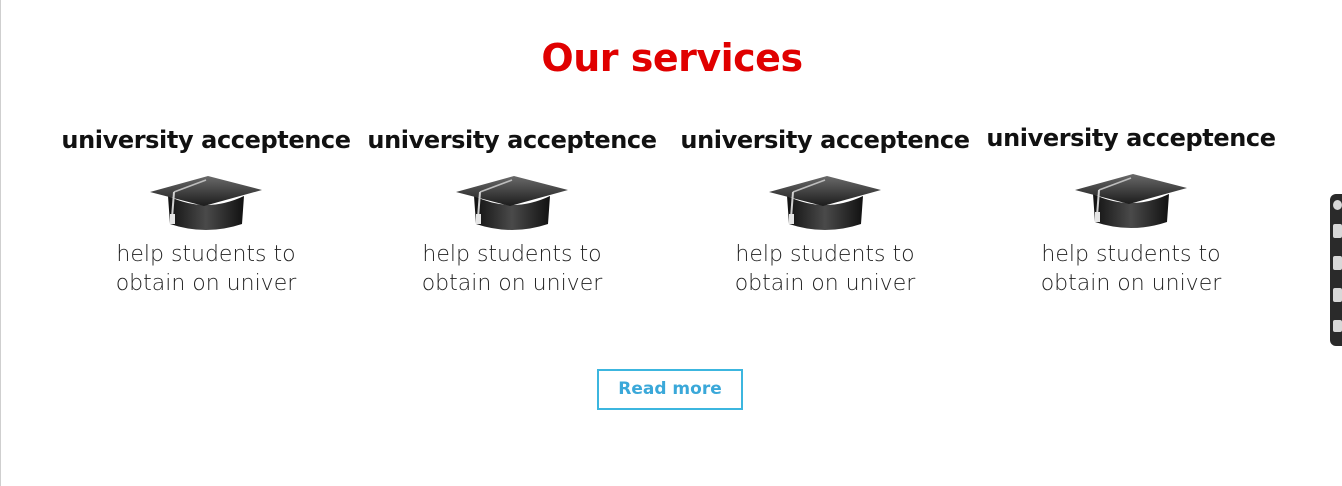 The width and height of the screenshot is (1342, 486). I want to click on gear-icon, so click(1337, 205).